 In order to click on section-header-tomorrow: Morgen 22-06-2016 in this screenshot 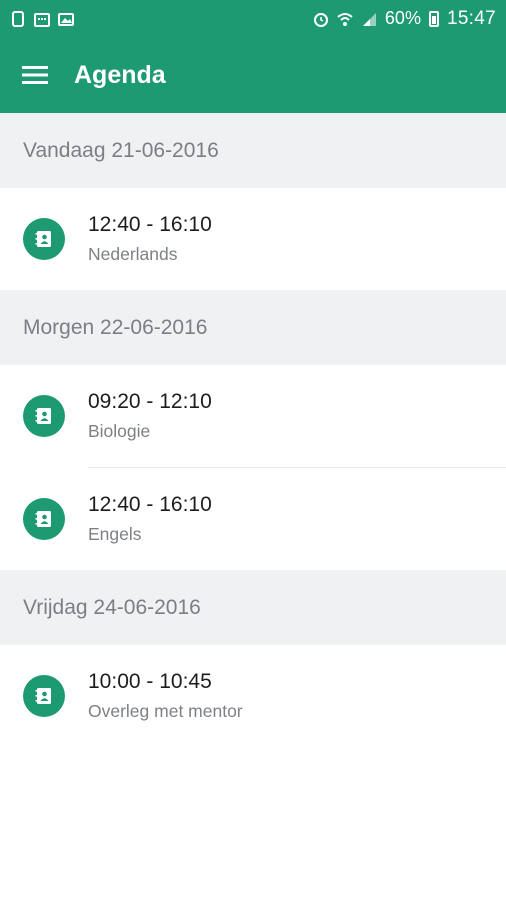, I will do `click(253, 327)`.